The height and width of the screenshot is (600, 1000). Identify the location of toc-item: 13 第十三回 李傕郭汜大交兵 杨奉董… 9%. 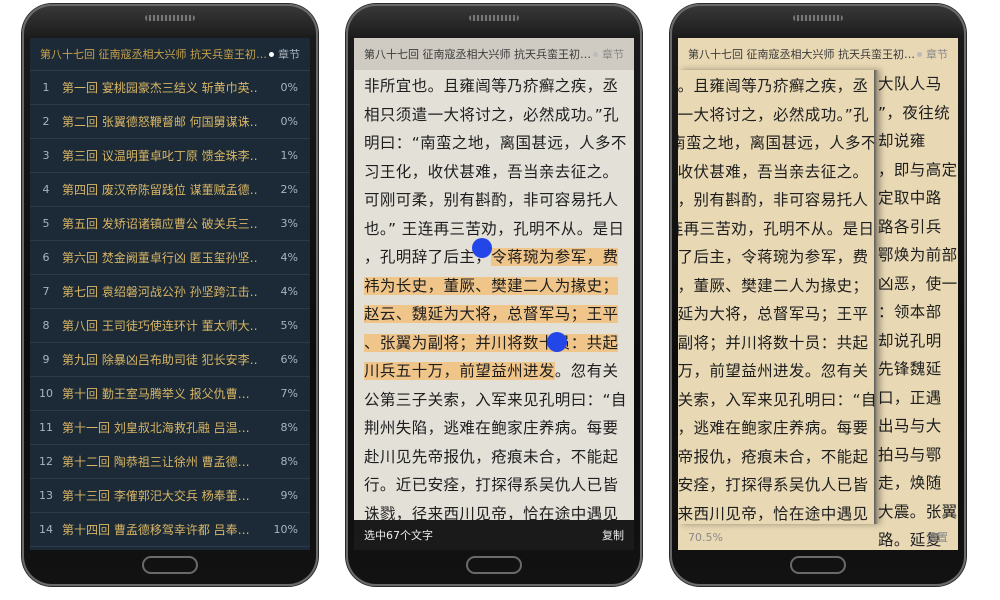
(170, 495).